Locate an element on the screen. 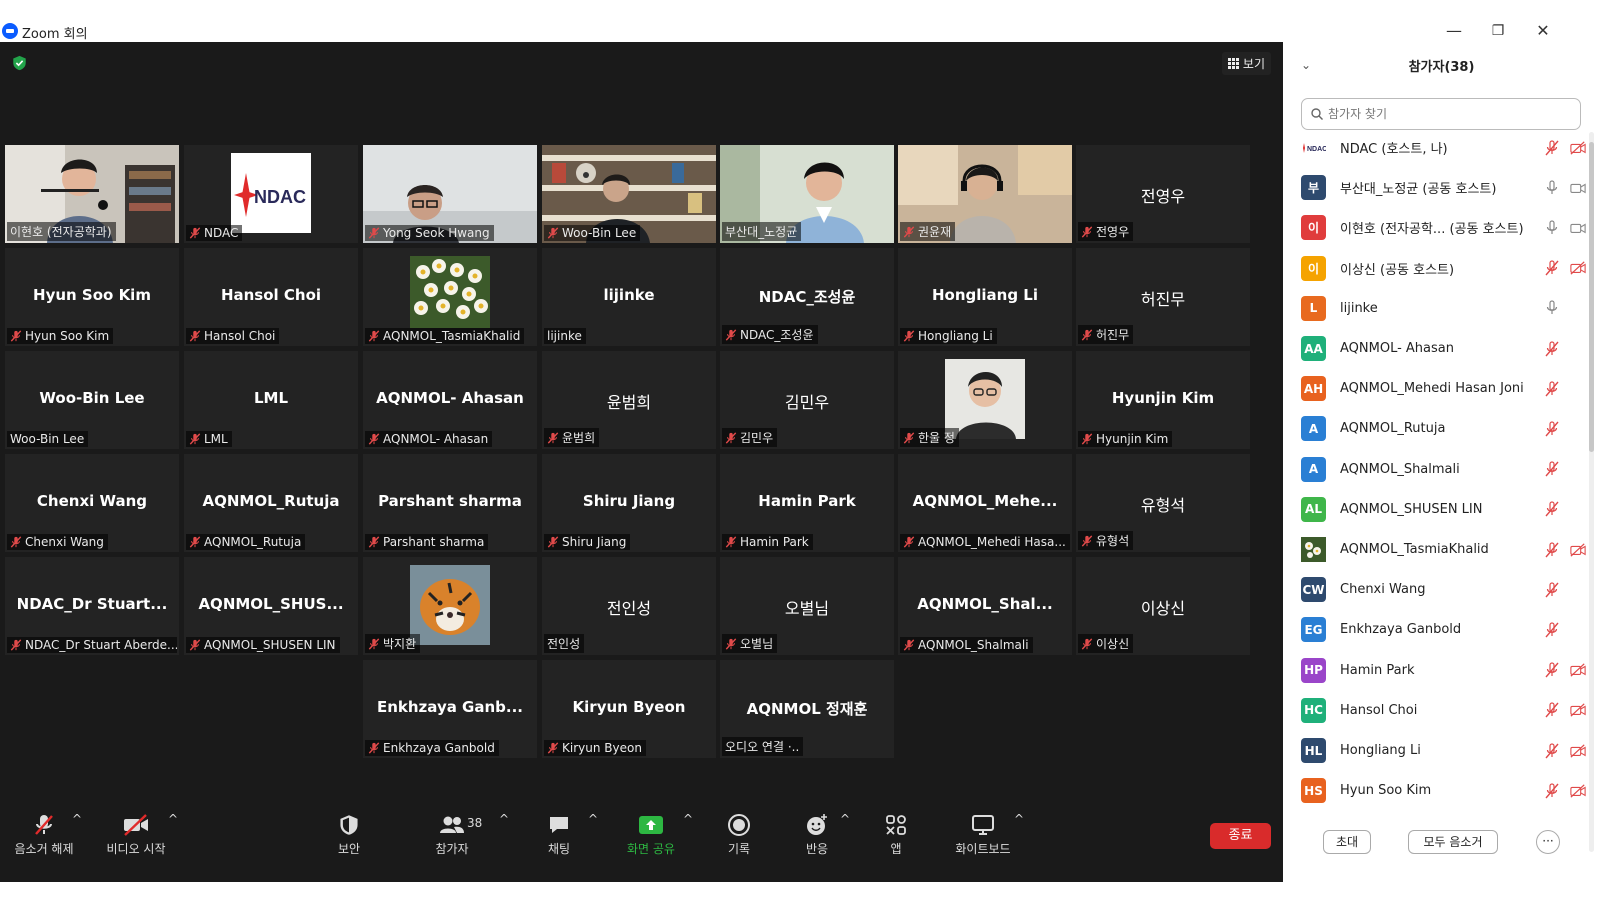 The image size is (1600, 900). participant-tile: 김민우 김민우 is located at coordinates (807, 400).